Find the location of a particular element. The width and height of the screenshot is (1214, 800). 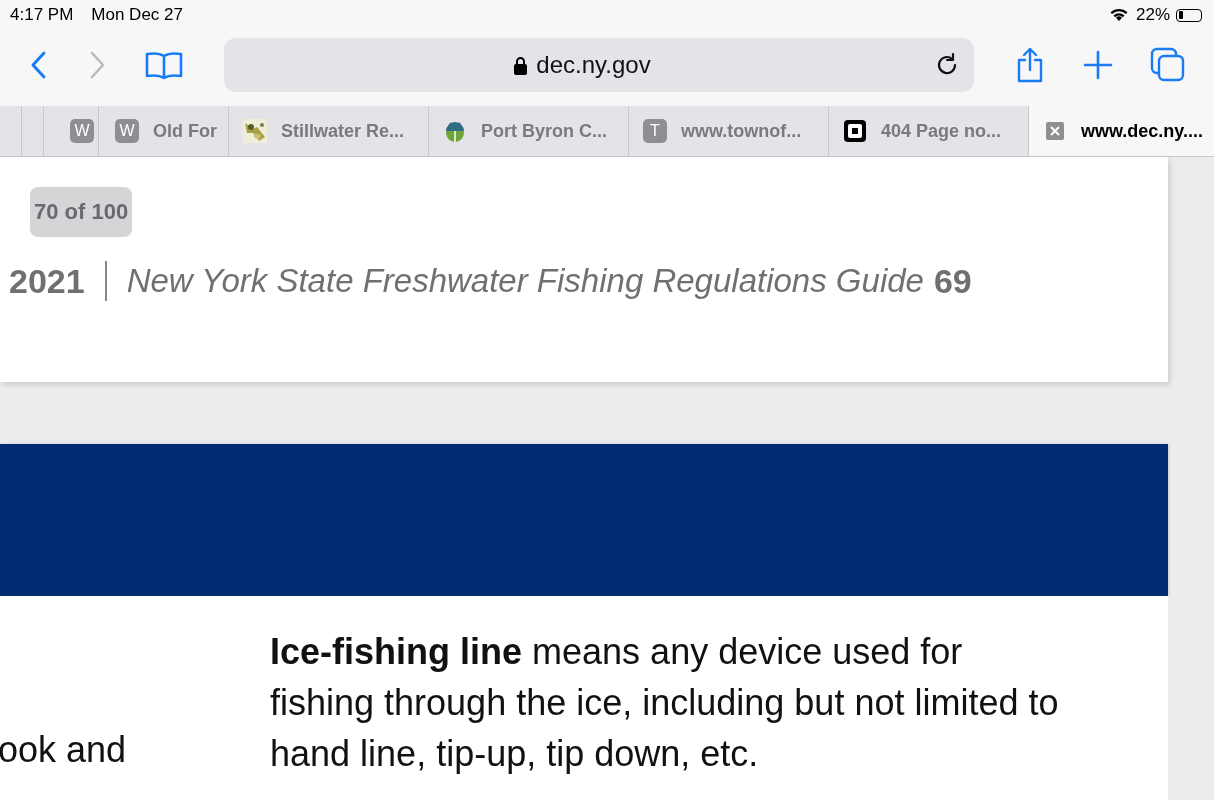

definition-paragraph: Ice-fishing line means any device used for fishing through the ice, including but not limited to hand line, tip-up, tip down, etc. is located at coordinates (665, 703).